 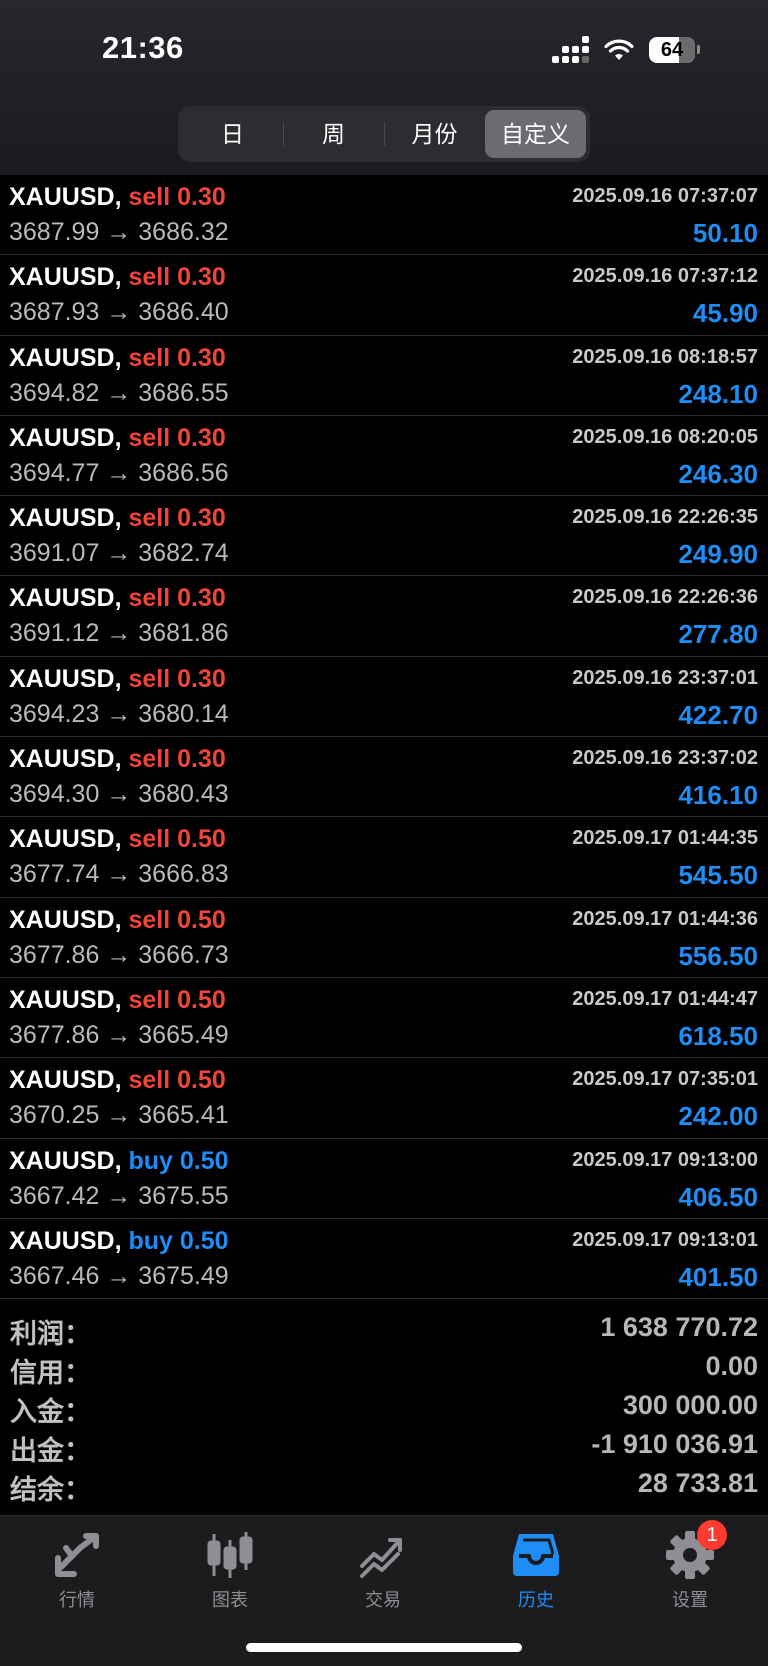 I want to click on tab-history: 历史, so click(x=536, y=1571).